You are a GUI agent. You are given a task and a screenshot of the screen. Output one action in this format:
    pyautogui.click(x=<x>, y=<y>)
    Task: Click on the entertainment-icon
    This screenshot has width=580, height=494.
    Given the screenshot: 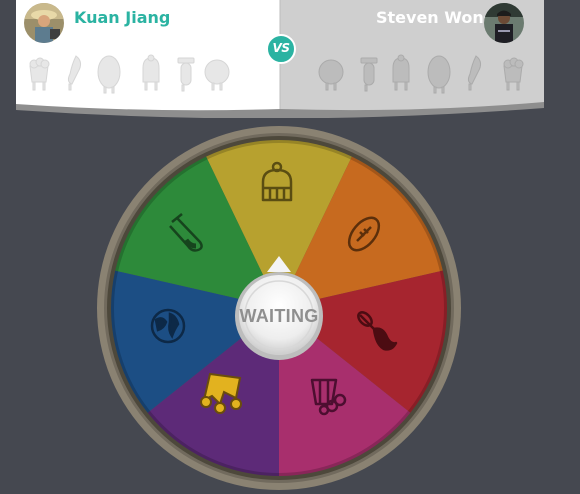 What is the action you would take?
    pyautogui.click(x=328, y=396)
    